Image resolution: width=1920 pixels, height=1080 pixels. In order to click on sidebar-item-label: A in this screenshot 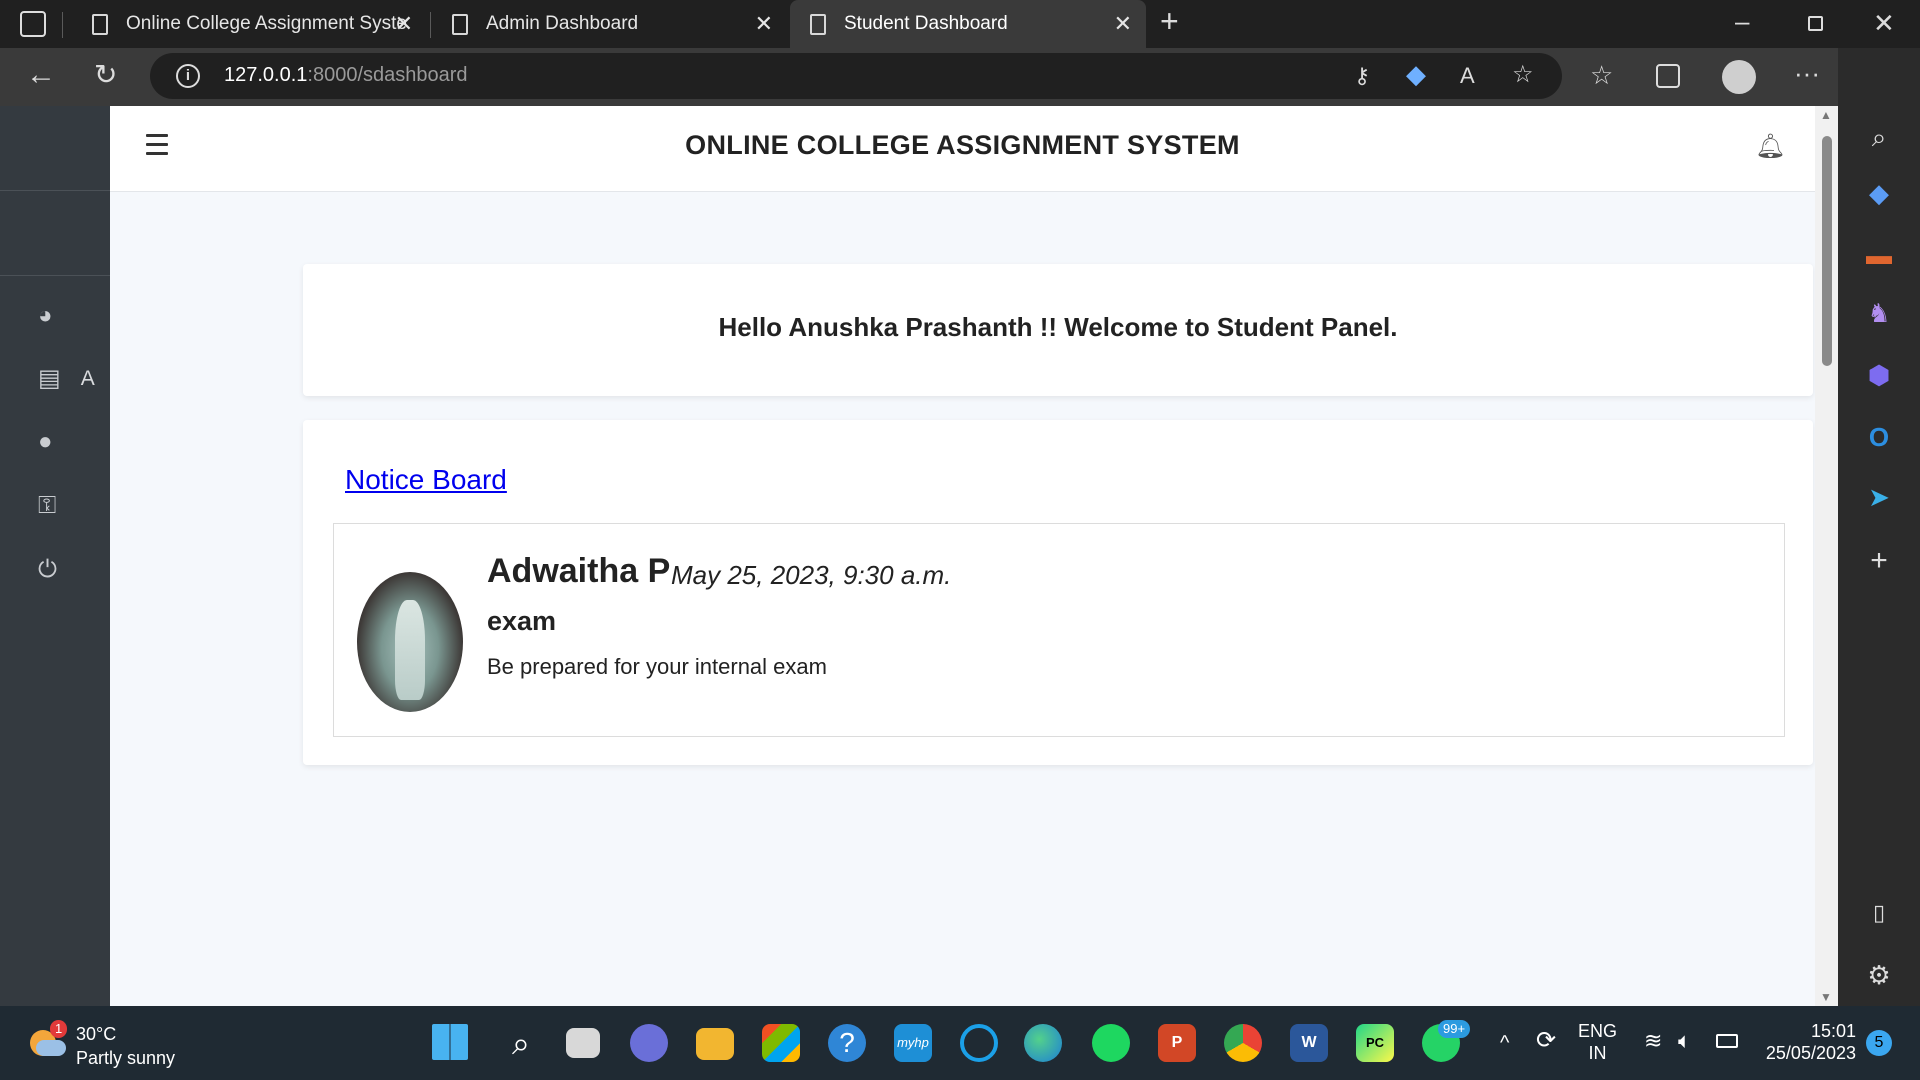, I will do `click(87, 378)`.